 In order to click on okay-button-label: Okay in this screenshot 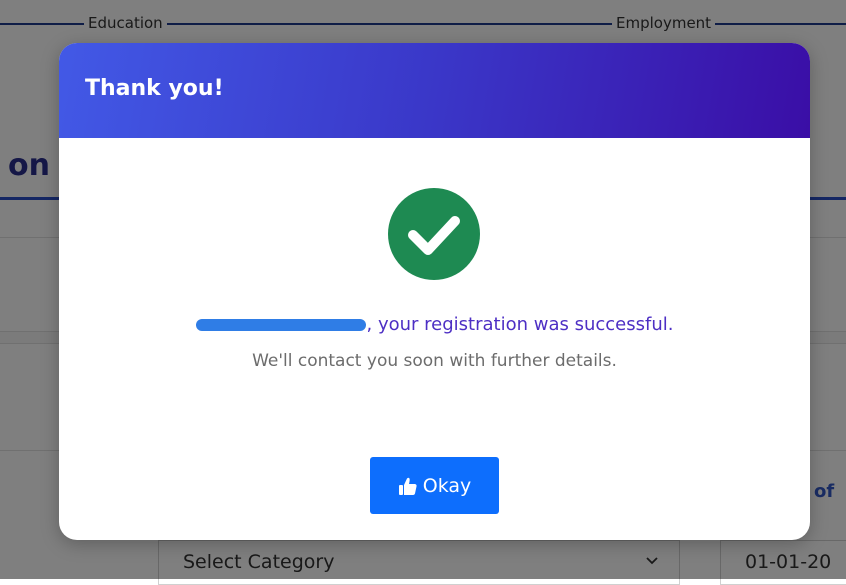, I will do `click(447, 485)`.